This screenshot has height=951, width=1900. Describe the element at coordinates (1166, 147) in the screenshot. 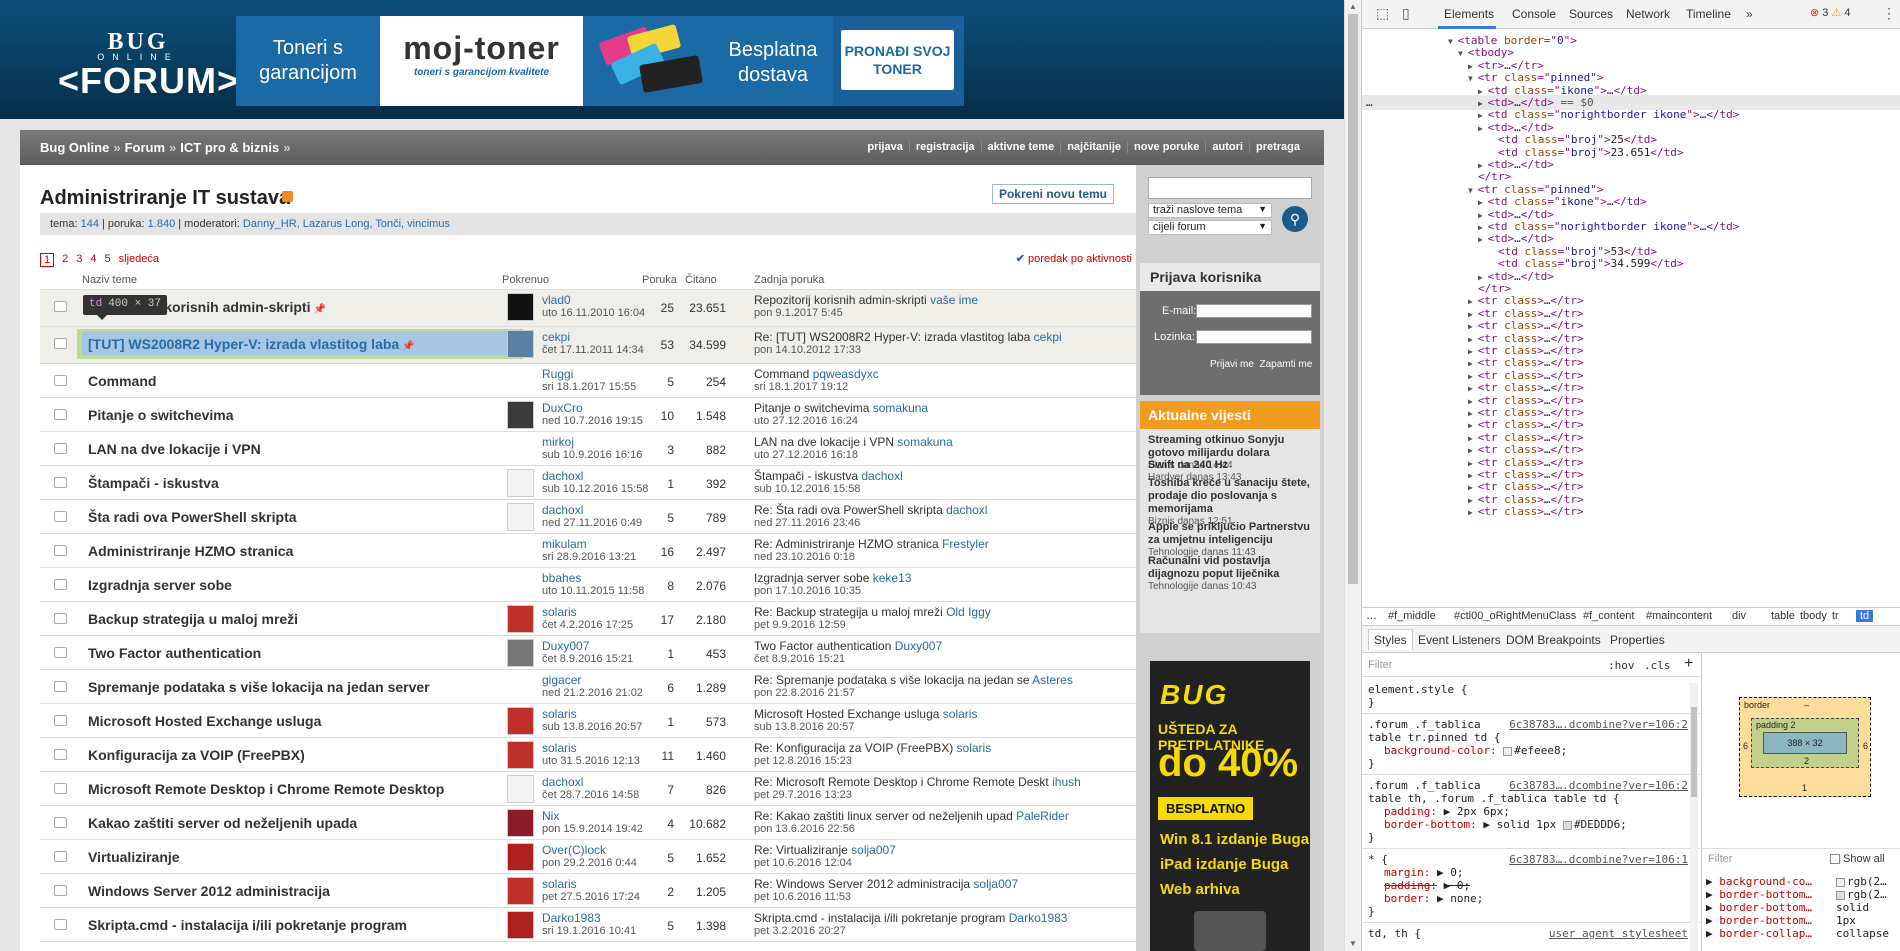

I see `nav-new-posts: nove poruke` at that location.